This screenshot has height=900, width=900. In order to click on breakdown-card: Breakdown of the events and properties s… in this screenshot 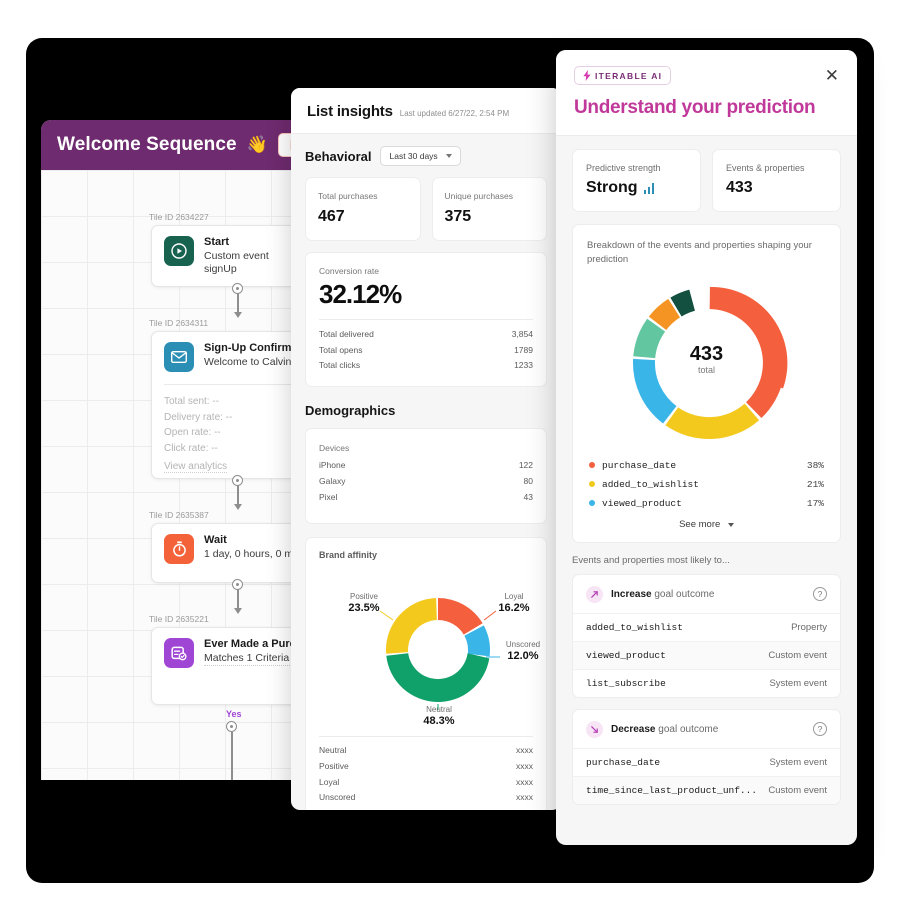, I will do `click(706, 383)`.